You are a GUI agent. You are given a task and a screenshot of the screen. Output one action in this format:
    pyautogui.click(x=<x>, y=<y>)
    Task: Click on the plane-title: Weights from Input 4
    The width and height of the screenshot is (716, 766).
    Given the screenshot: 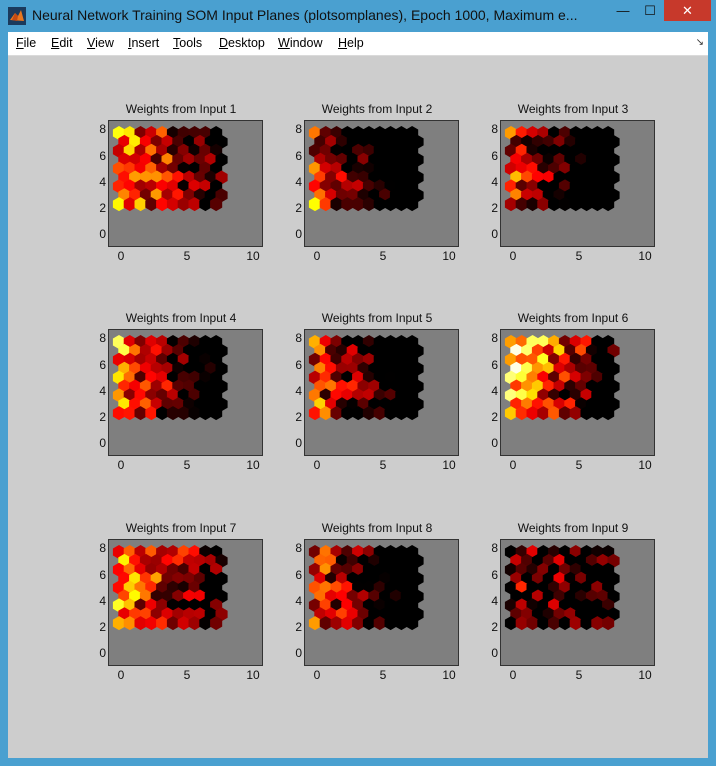 What is the action you would take?
    pyautogui.click(x=181, y=318)
    